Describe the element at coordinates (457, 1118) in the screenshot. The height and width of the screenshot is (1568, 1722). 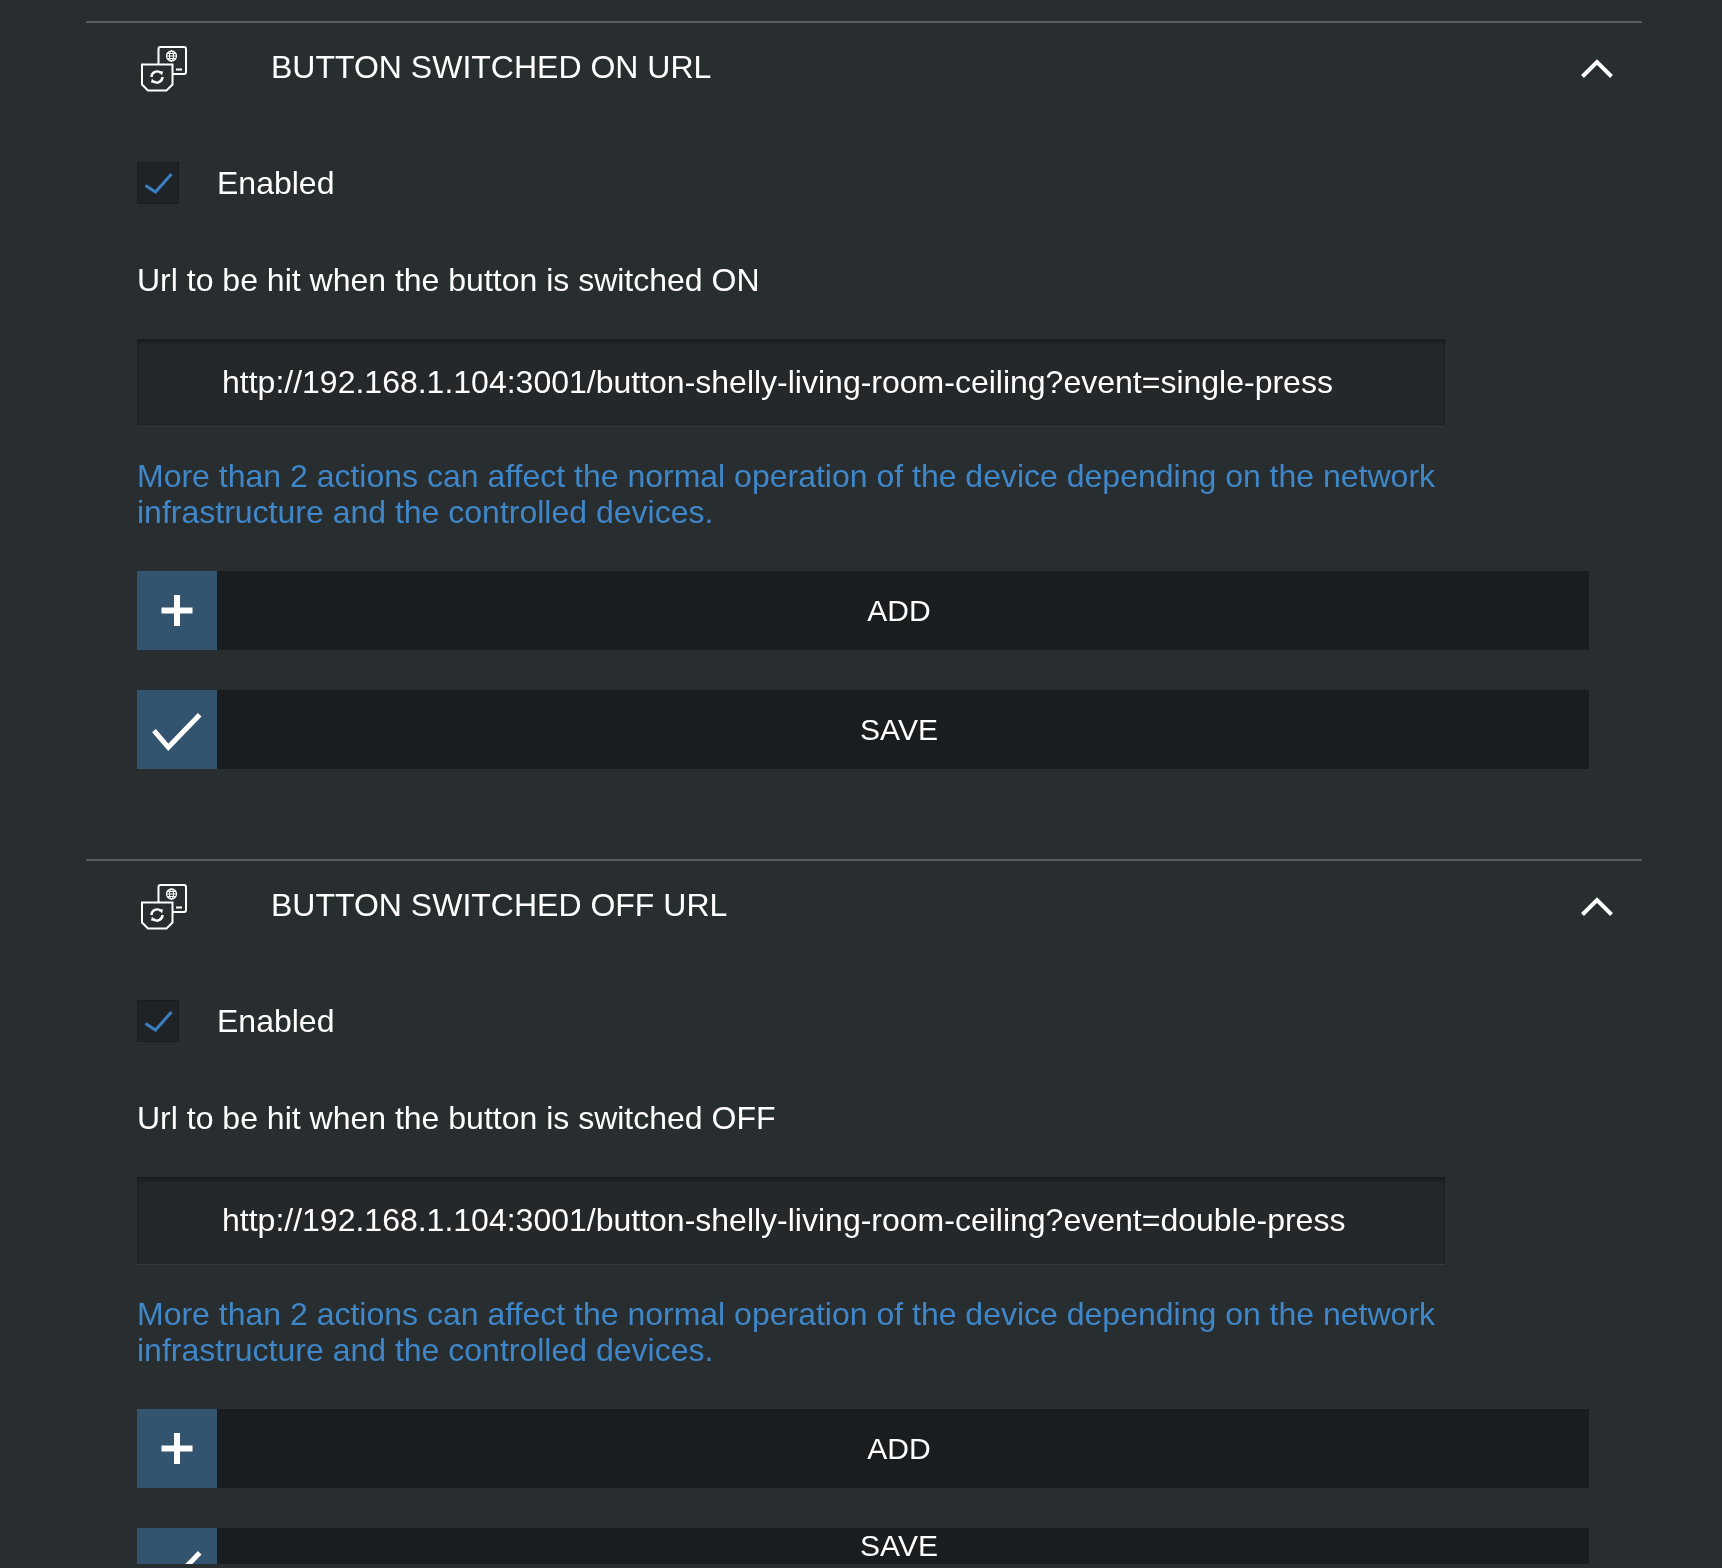
I see `field-label: Url to be hit when the button is switched OFF` at that location.